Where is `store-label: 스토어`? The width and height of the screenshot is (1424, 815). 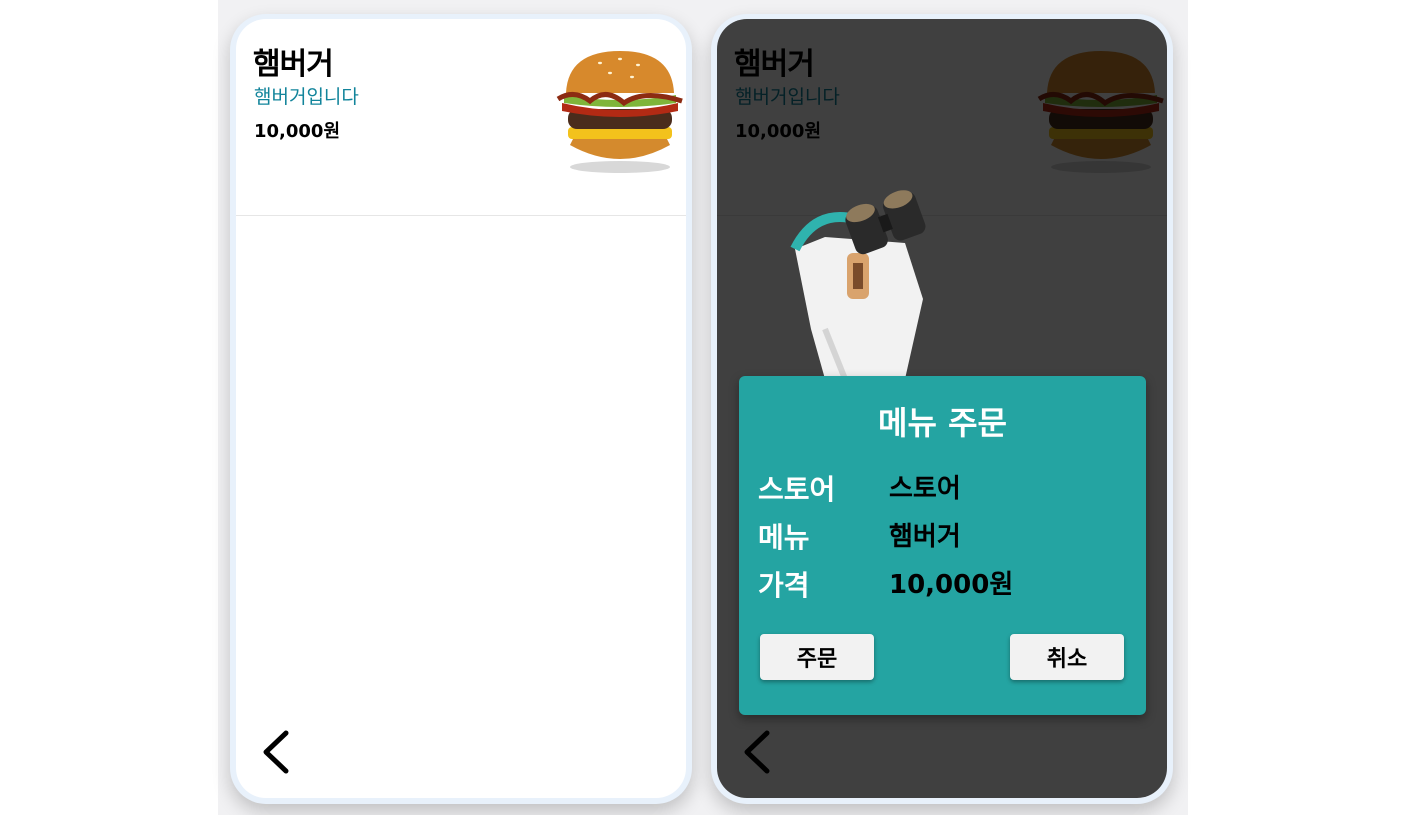
store-label: 스토어 is located at coordinates (797, 489).